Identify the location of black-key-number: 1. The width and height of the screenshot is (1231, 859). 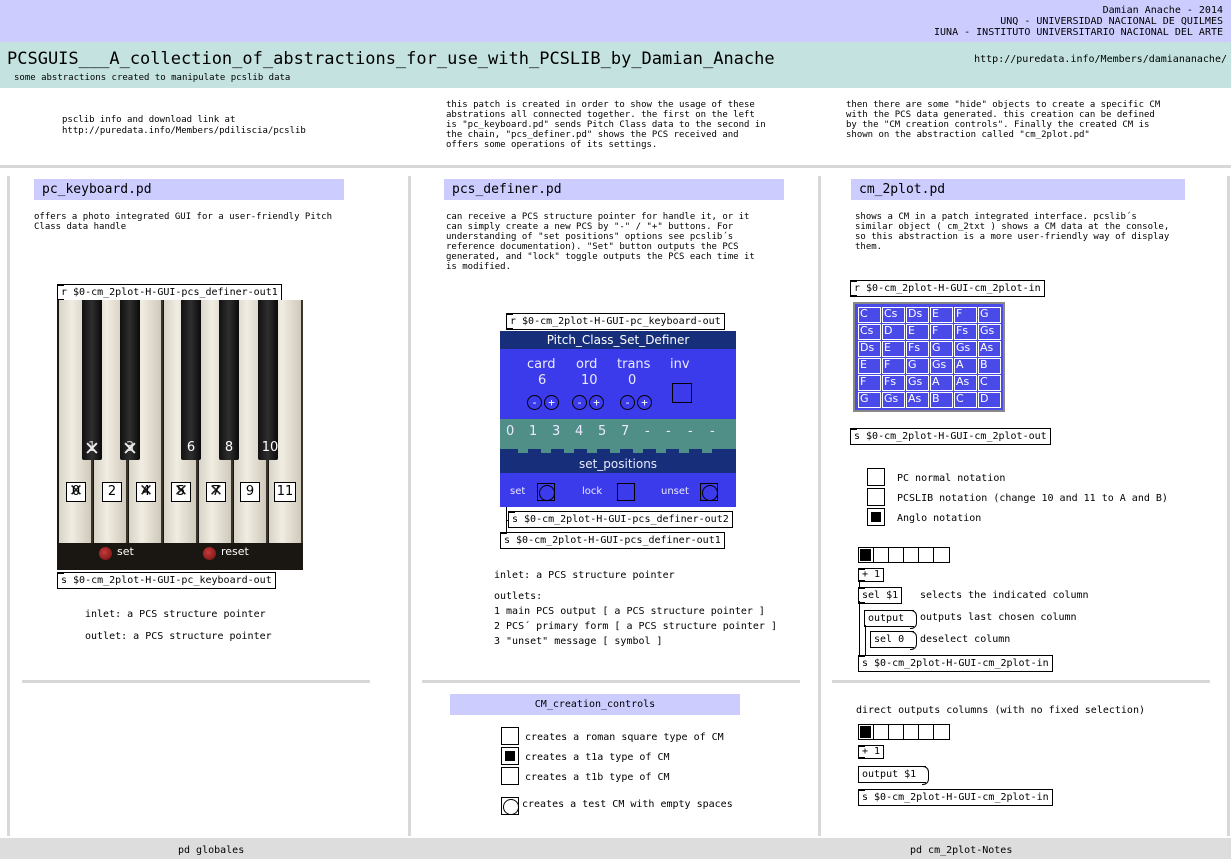
(92, 449).